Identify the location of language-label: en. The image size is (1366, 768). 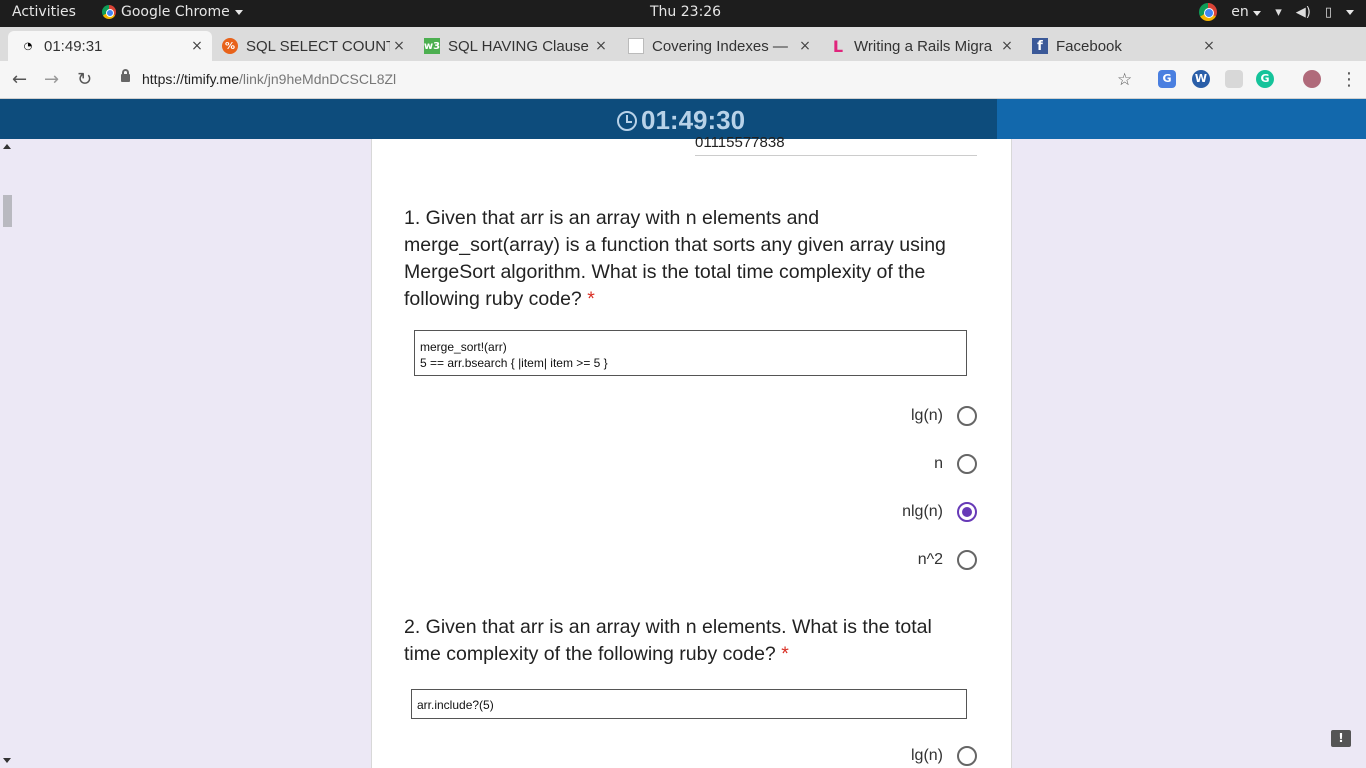
(1240, 12).